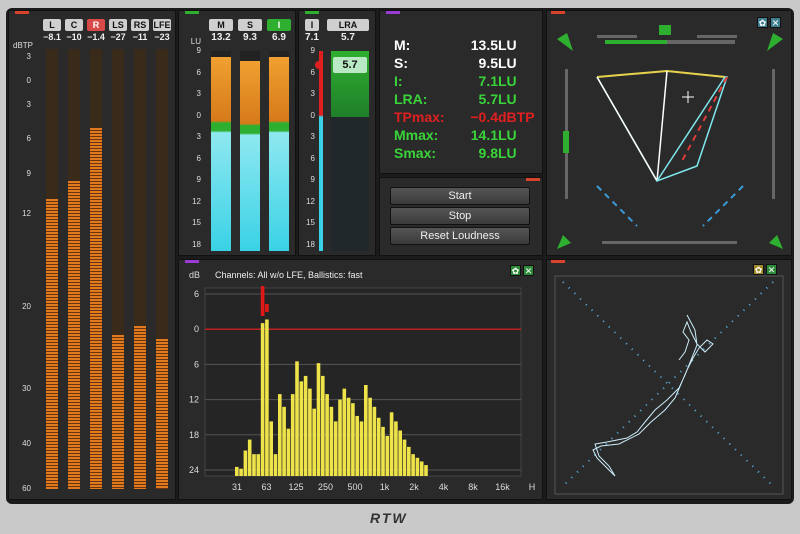 The width and height of the screenshot is (800, 534). What do you see at coordinates (250, 25) in the screenshot?
I see `loudness-bar-label: S` at bounding box center [250, 25].